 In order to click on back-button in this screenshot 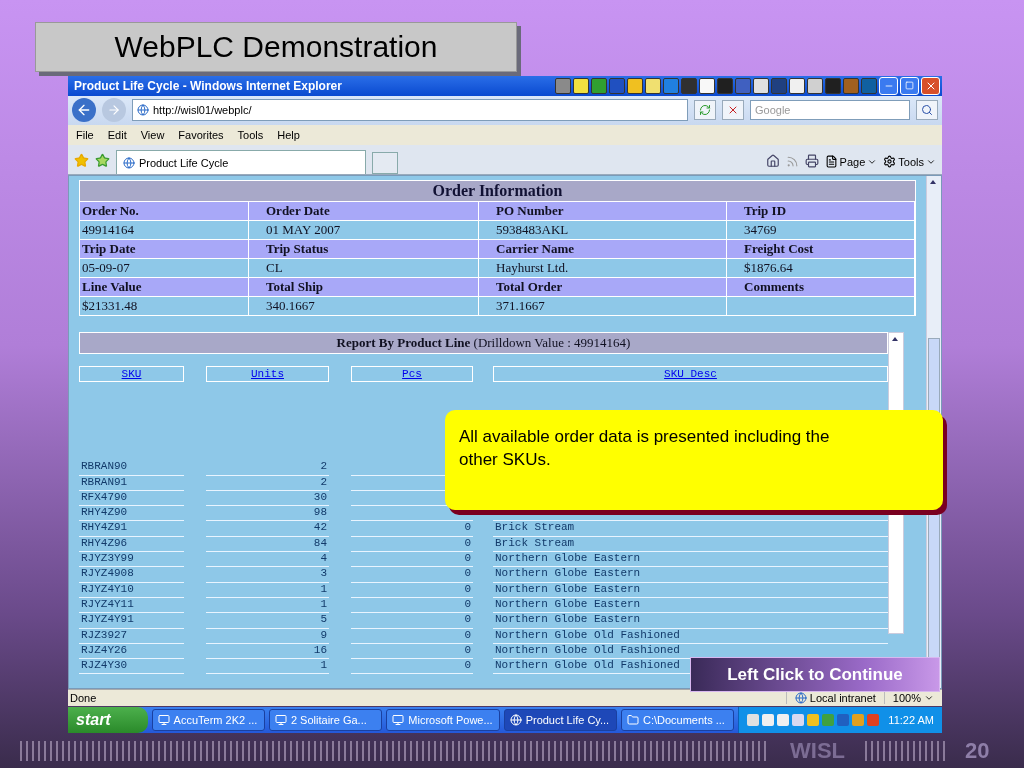, I will do `click(84, 110)`.